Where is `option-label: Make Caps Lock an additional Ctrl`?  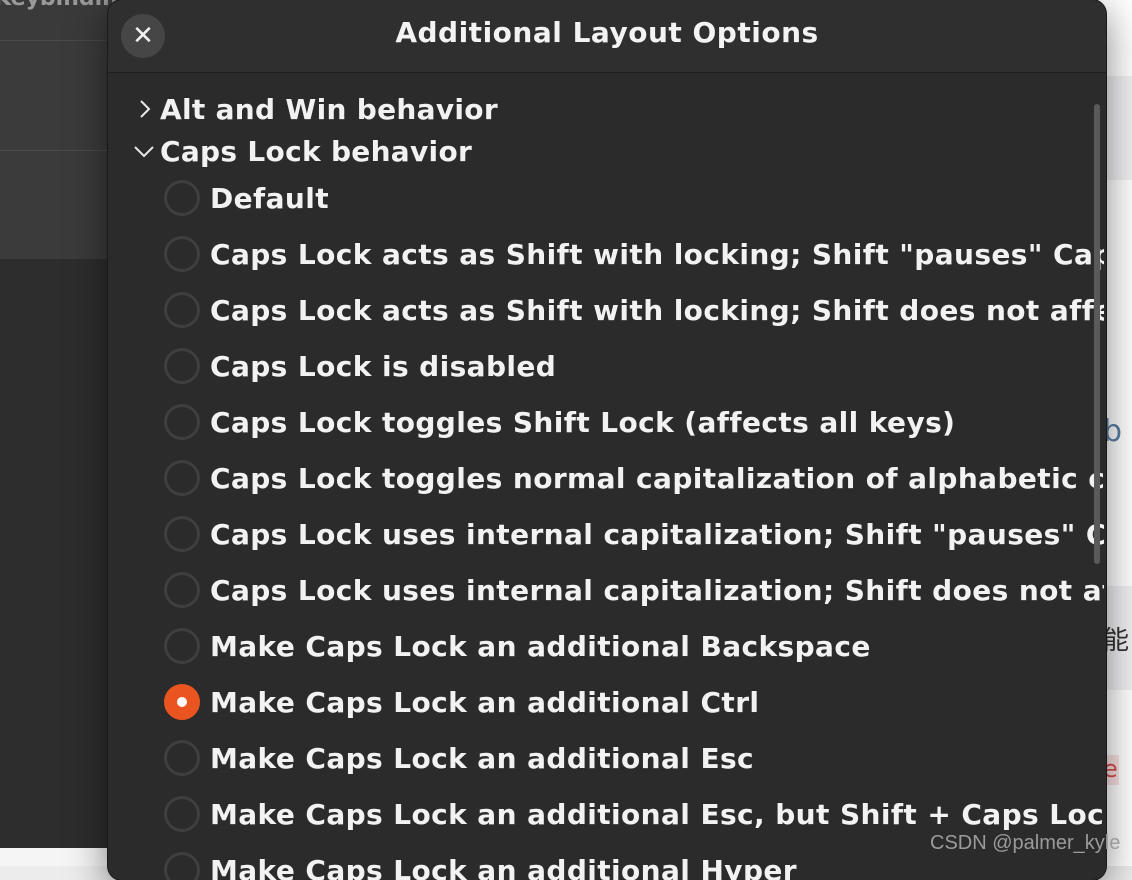
option-label: Make Caps Lock an additional Ctrl is located at coordinates (484, 702).